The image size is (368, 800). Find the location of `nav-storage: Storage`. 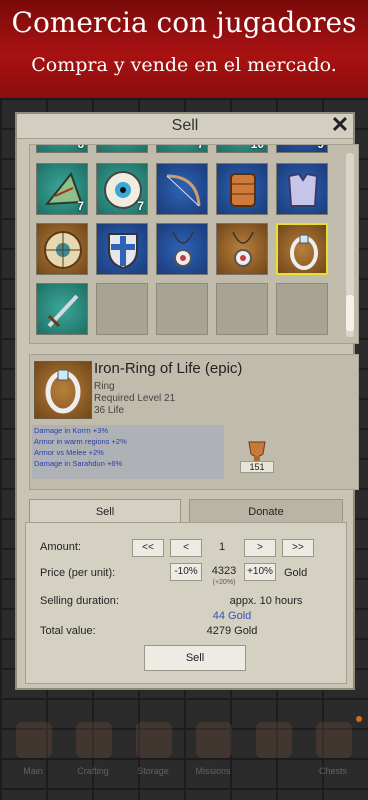

nav-storage: Storage is located at coordinates (153, 752).